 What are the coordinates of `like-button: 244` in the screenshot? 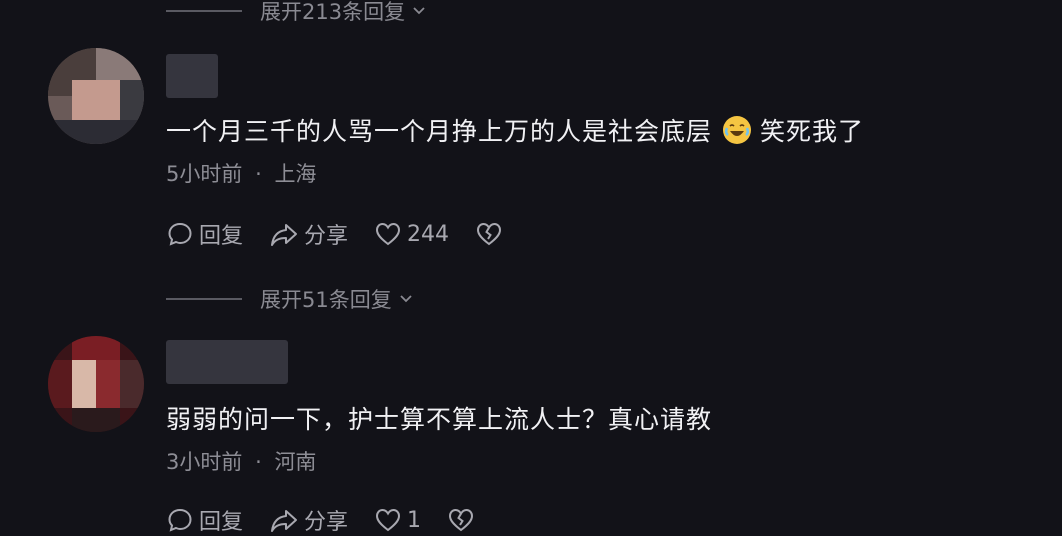 It's located at (411, 234).